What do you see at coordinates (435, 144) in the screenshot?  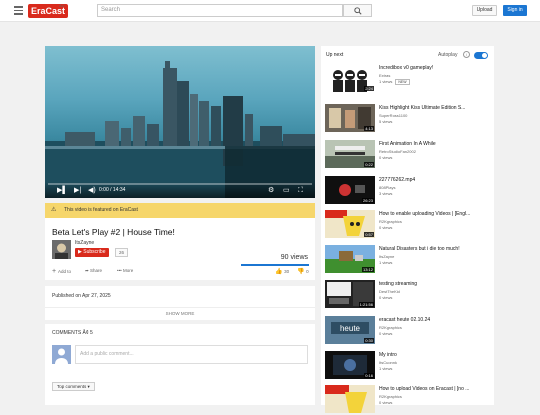 I see `item-title: First Animation In A While` at bounding box center [435, 144].